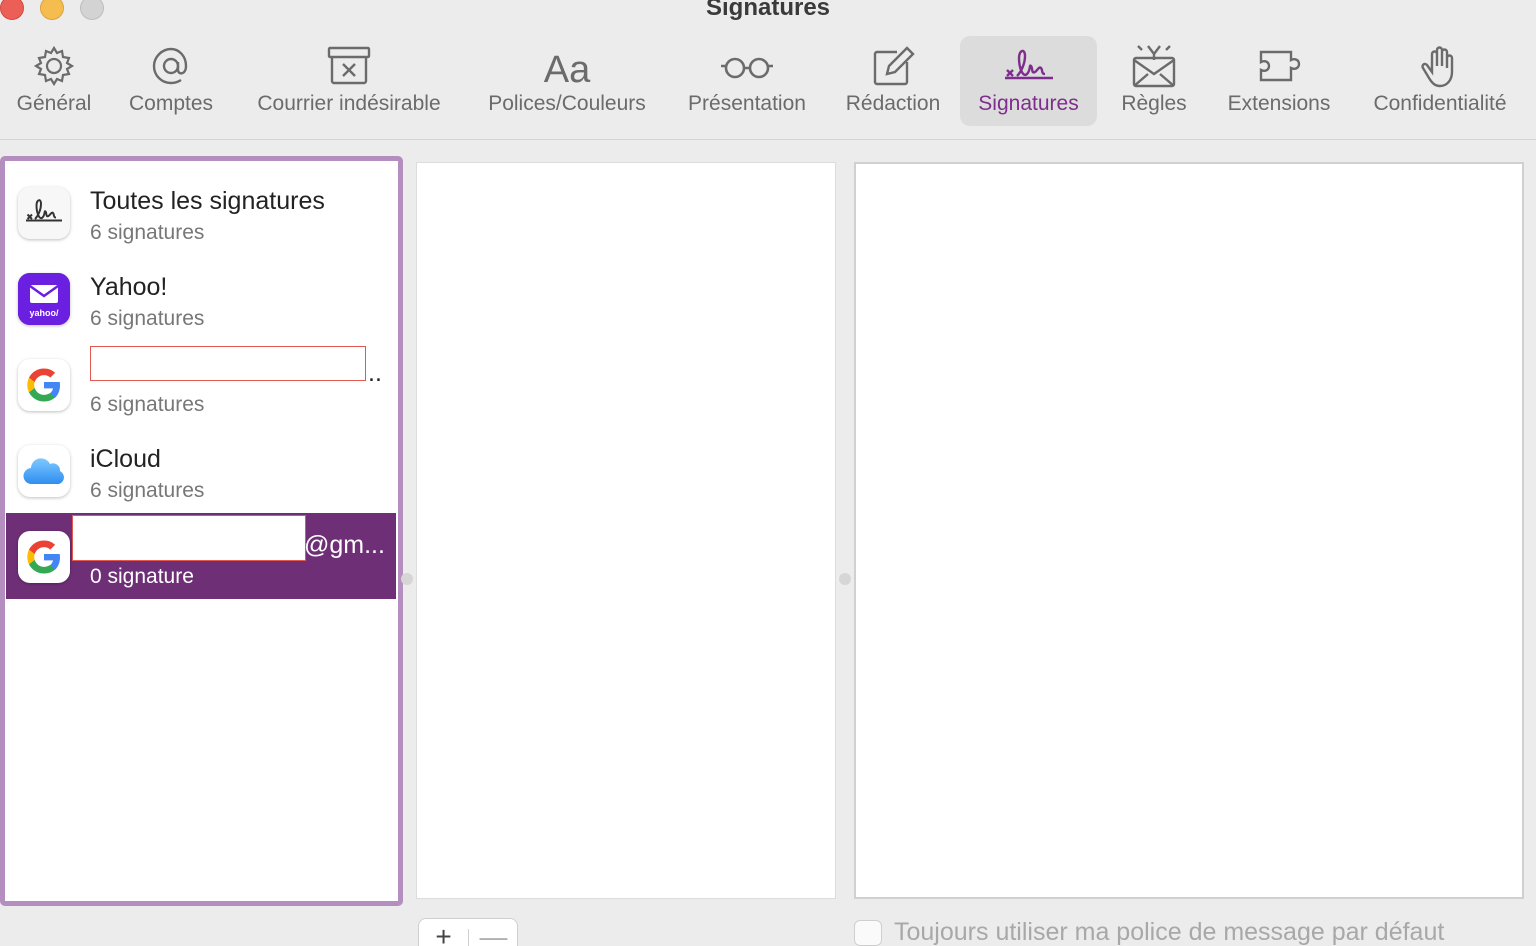 This screenshot has width=1536, height=946. I want to click on svg-text: Aa, so click(567, 69).